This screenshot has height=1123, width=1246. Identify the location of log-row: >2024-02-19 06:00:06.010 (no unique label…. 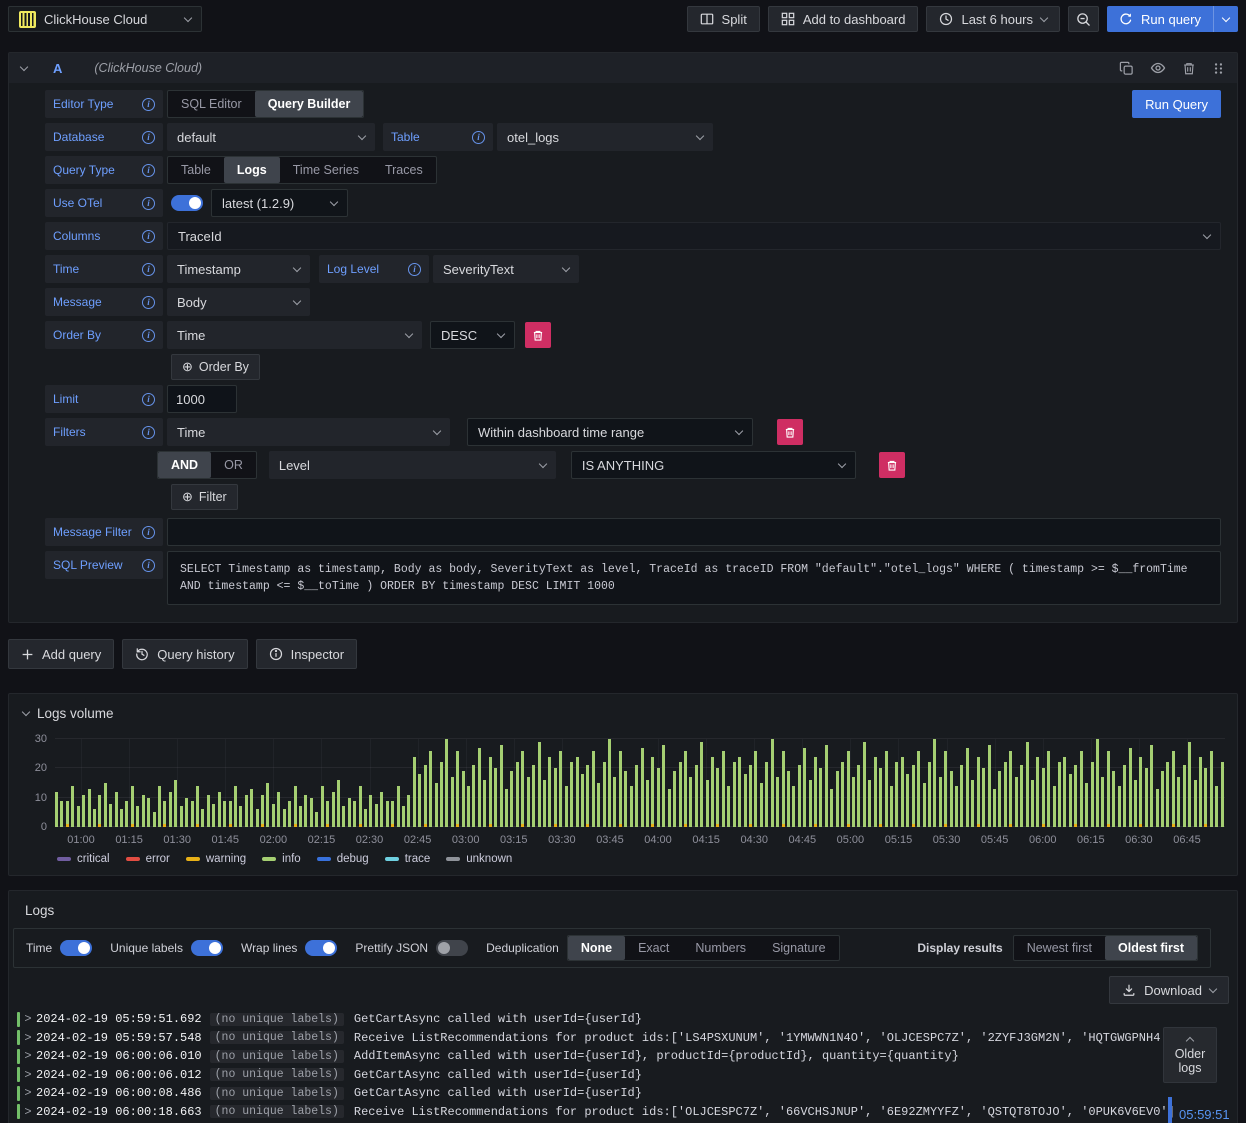
(623, 1056).